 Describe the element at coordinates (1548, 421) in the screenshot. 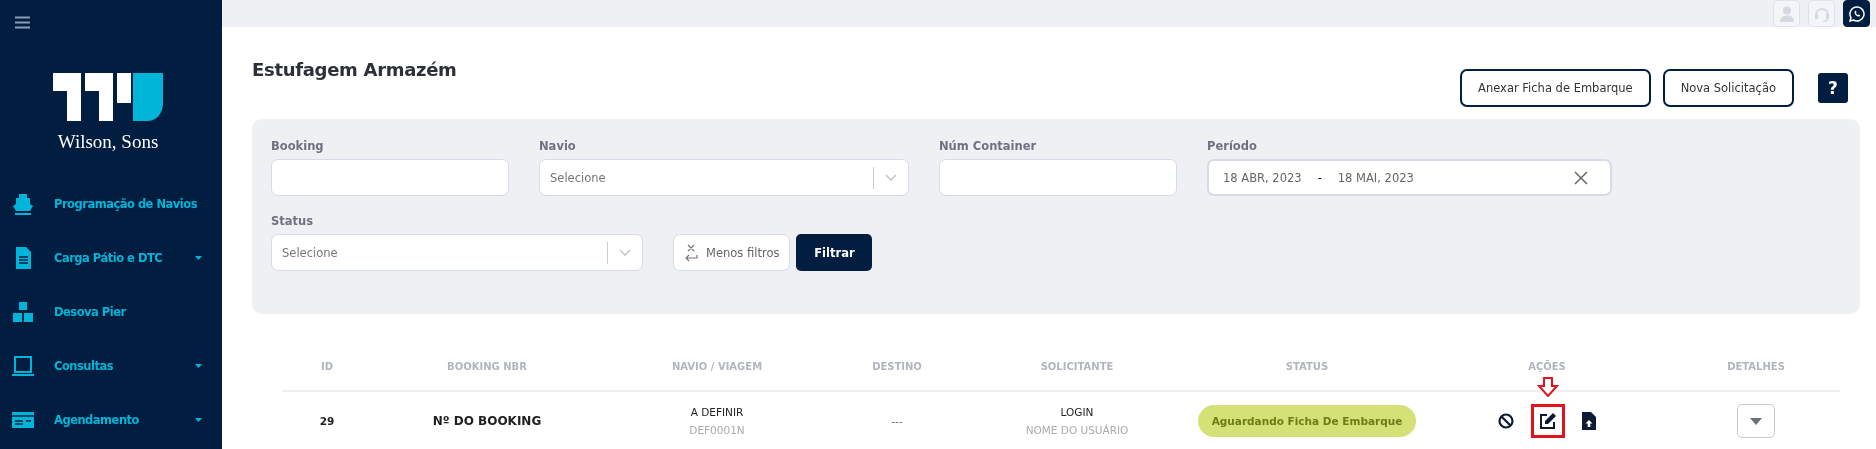

I see `edit-icon` at that location.